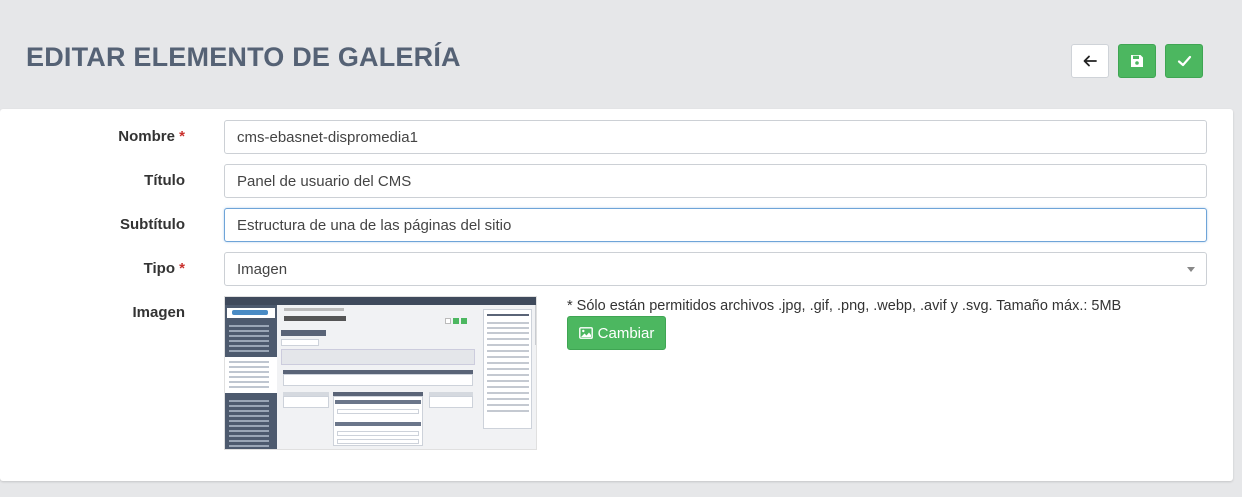  I want to click on confirm-button, so click(1184, 61).